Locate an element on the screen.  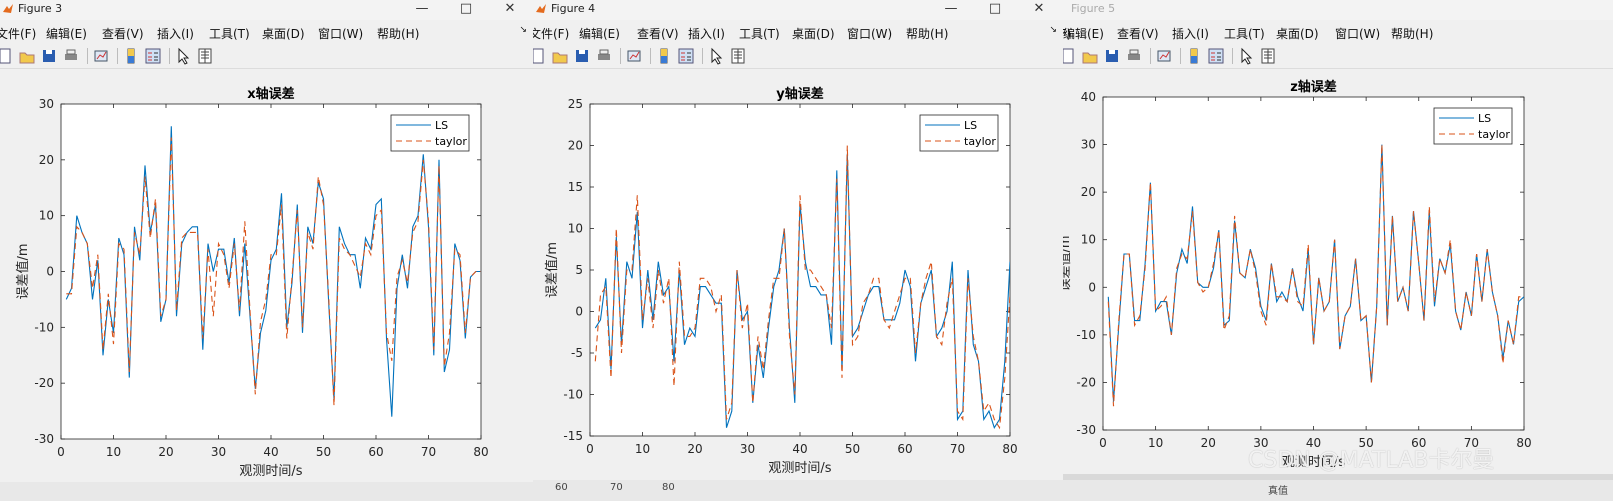
x-axis-label: 观测时间/s is located at coordinates (270, 471).